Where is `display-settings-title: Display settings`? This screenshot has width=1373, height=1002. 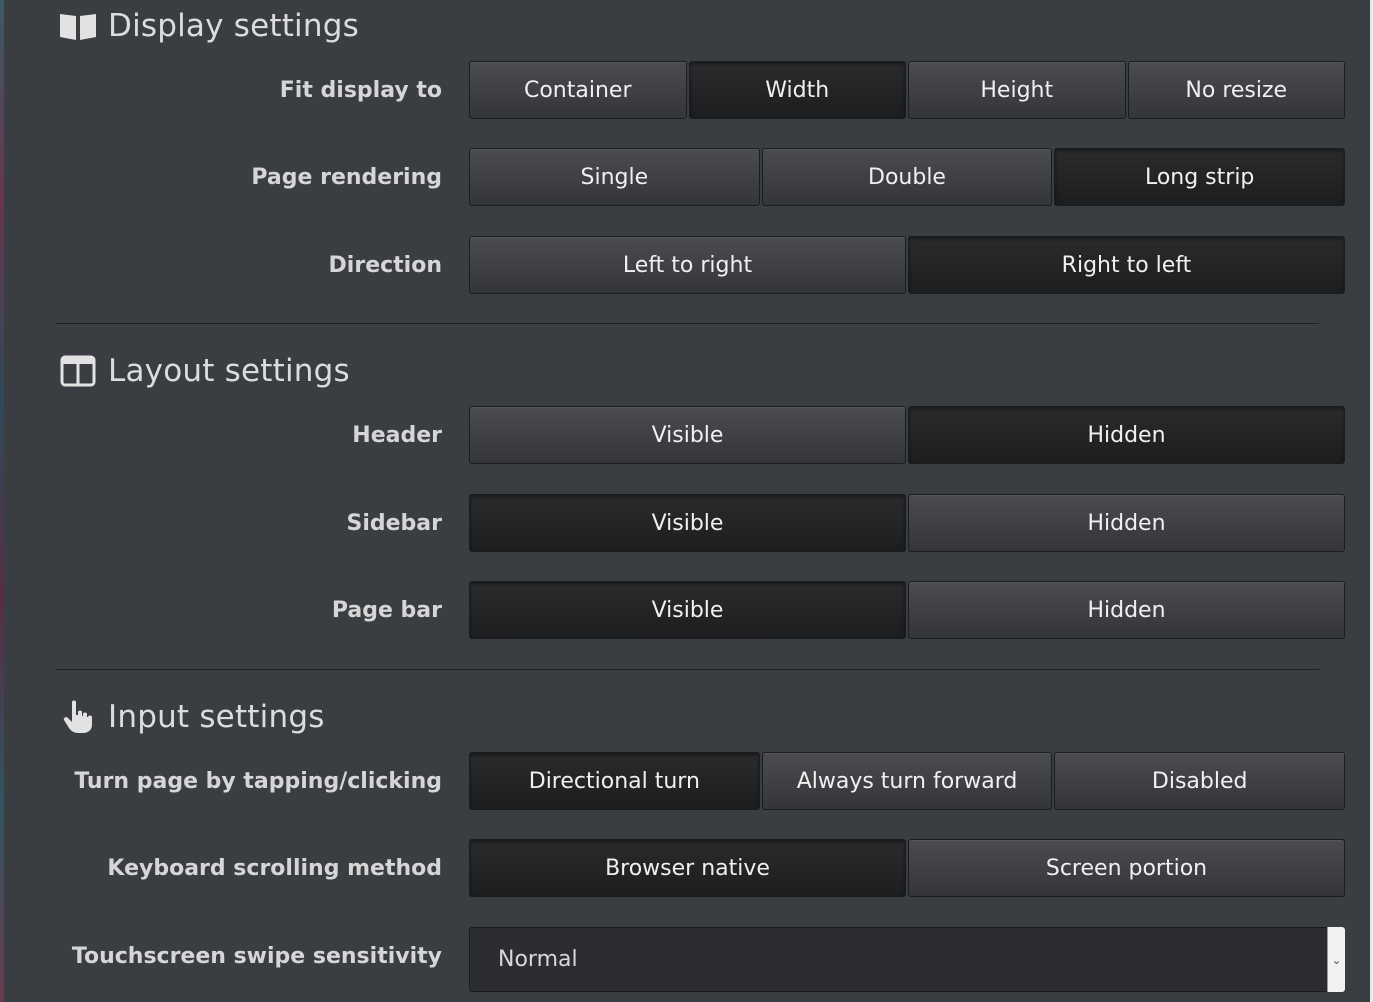 display-settings-title: Display settings is located at coordinates (208, 26).